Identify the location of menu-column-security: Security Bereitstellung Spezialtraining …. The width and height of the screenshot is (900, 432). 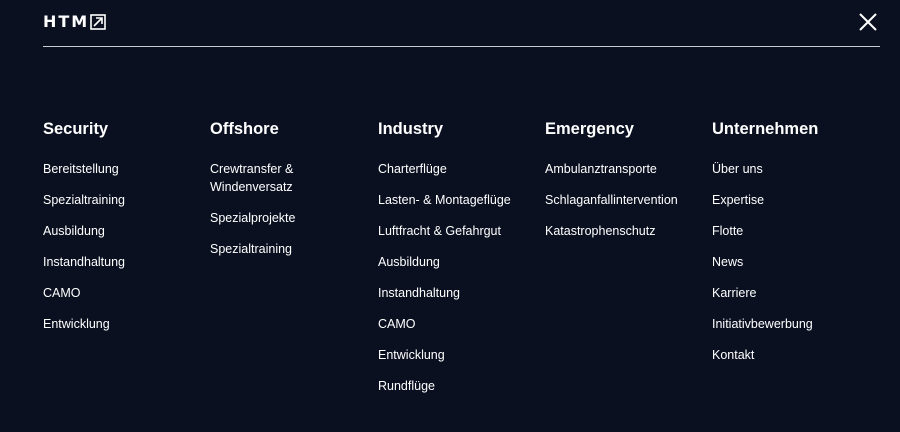
(118, 231).